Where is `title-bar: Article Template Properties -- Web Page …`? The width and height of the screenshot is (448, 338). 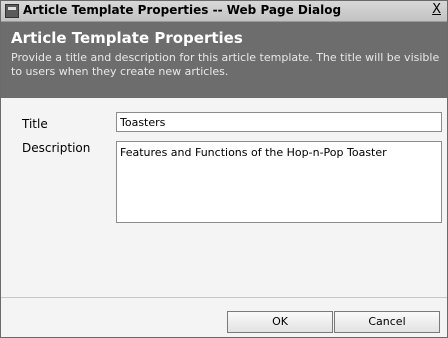 title-bar: Article Template Properties -- Web Page … is located at coordinates (224, 11).